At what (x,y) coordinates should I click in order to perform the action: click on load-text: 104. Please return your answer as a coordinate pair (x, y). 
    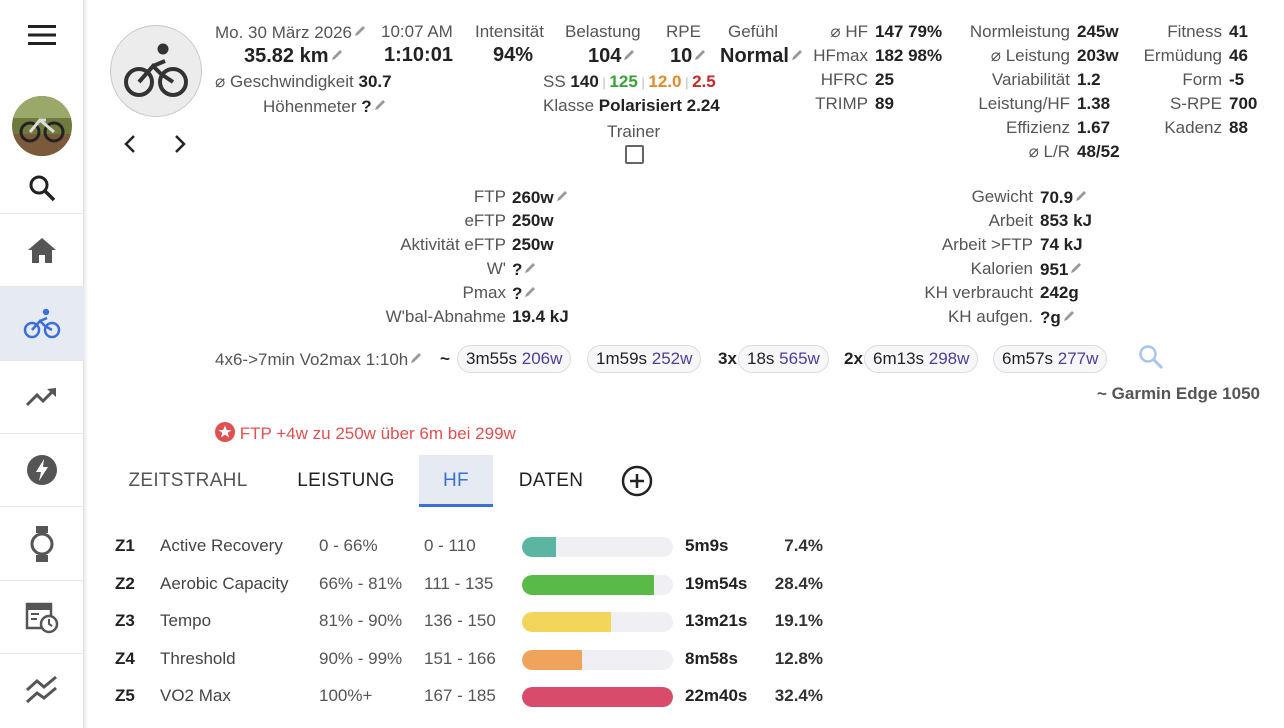
    Looking at the image, I should click on (605, 56).